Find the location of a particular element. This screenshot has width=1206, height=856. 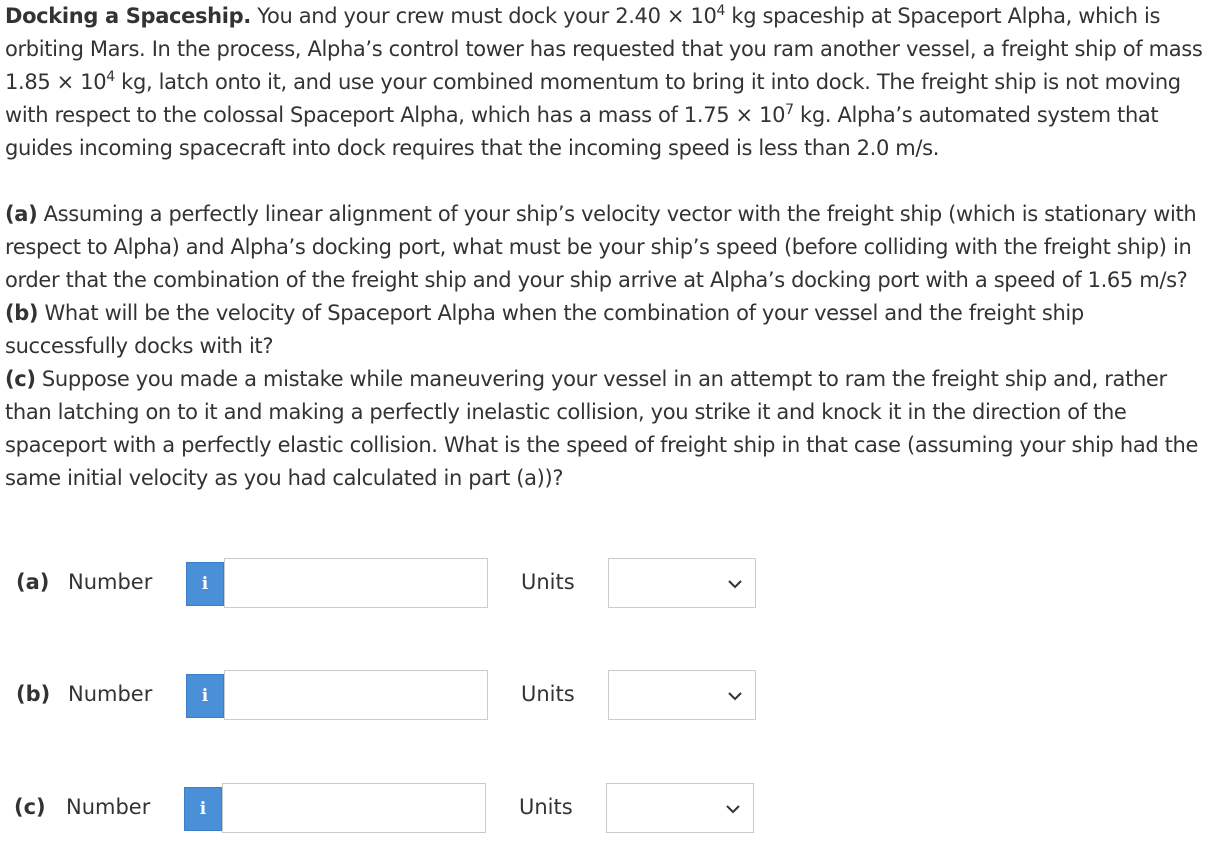

question-c-label: (c) is located at coordinates (20, 379).